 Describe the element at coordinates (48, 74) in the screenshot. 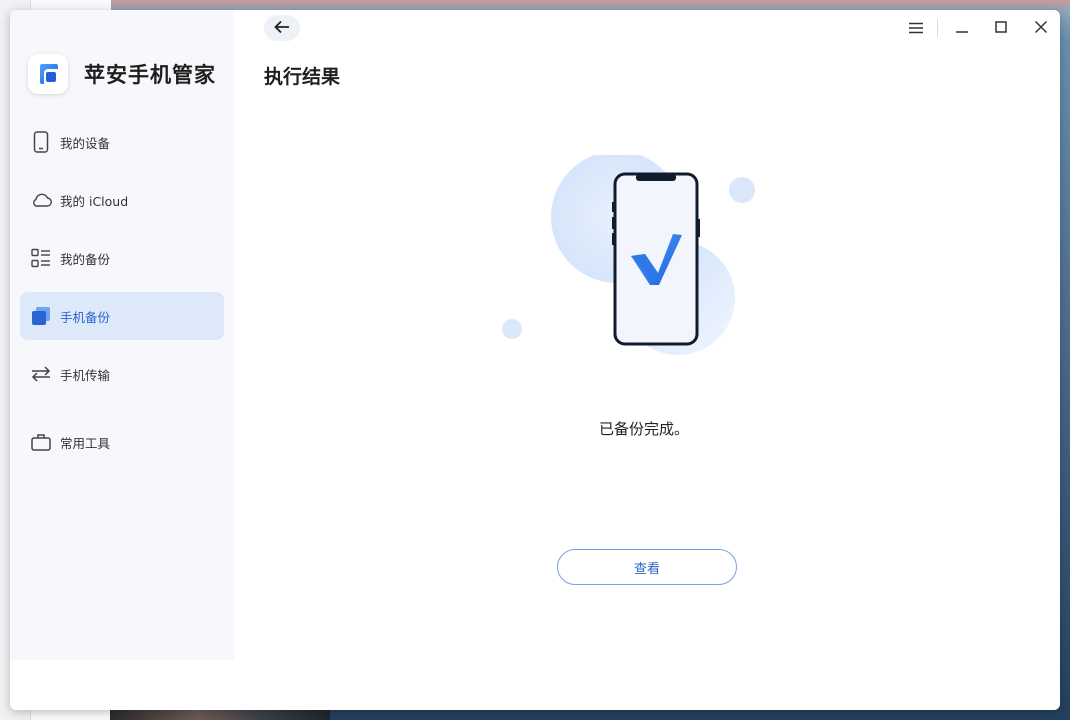

I see `app-logo-icon` at that location.